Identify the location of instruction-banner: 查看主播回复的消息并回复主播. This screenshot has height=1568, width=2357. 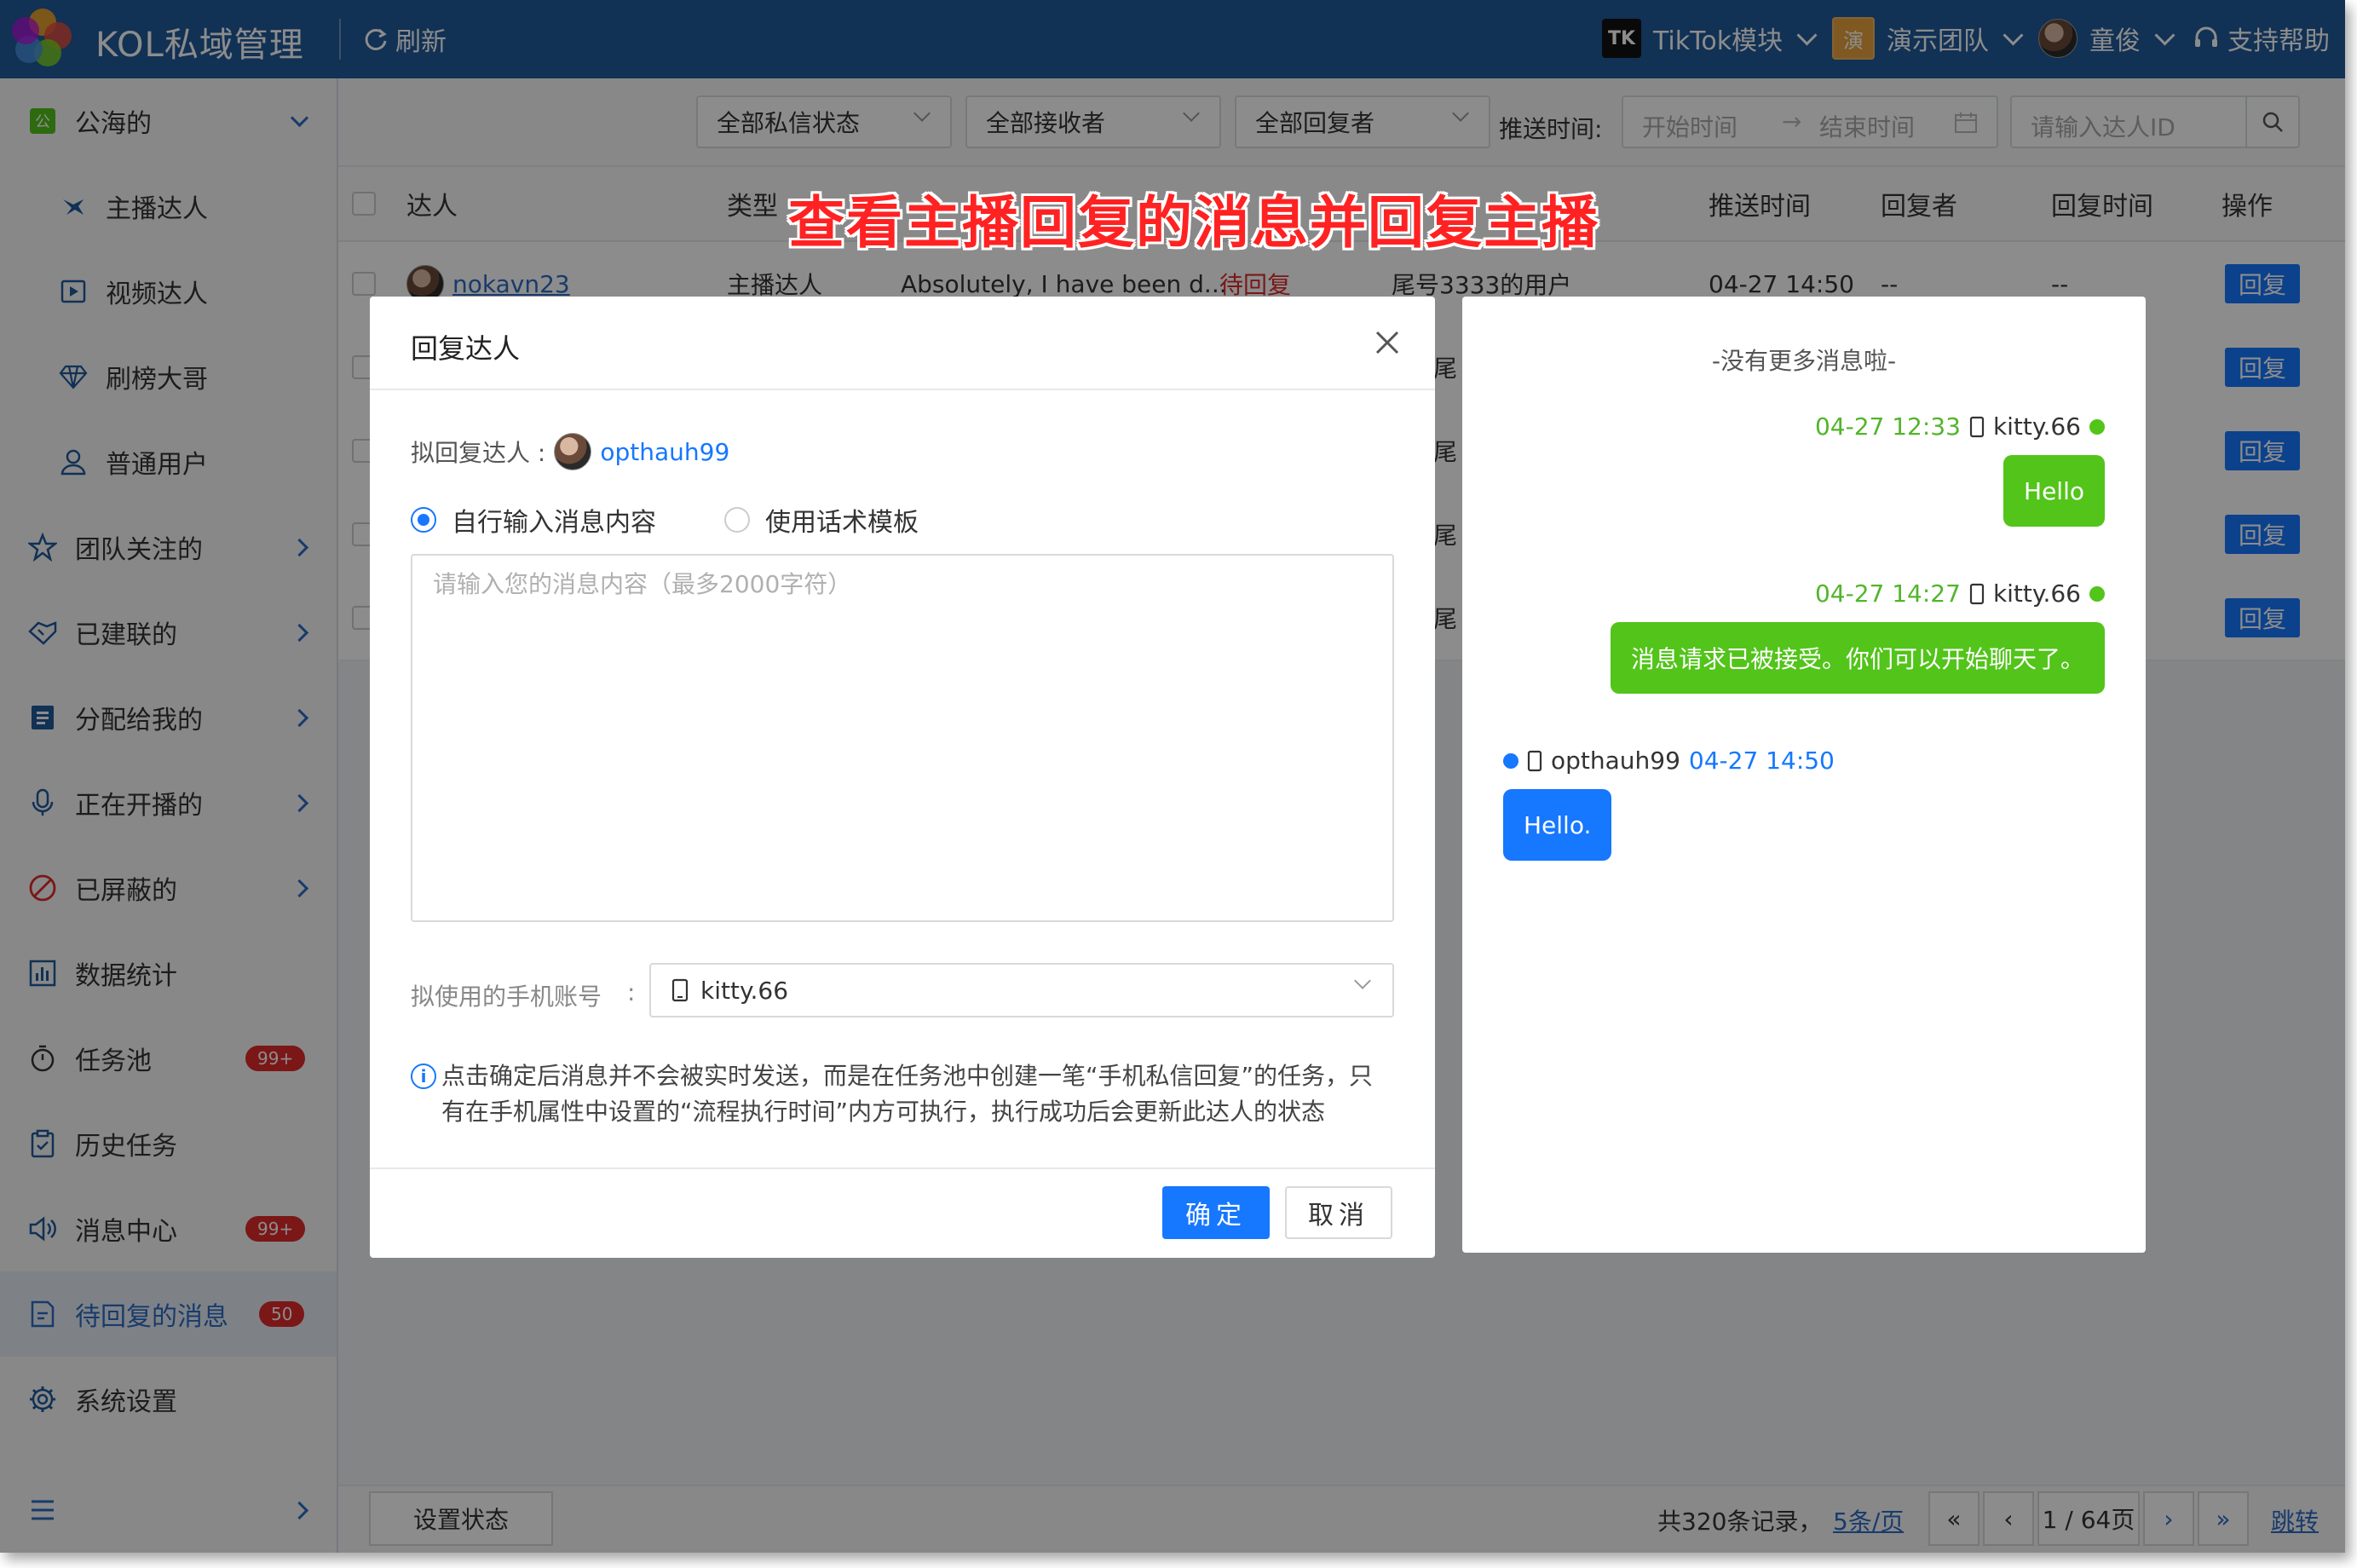
(1193, 223).